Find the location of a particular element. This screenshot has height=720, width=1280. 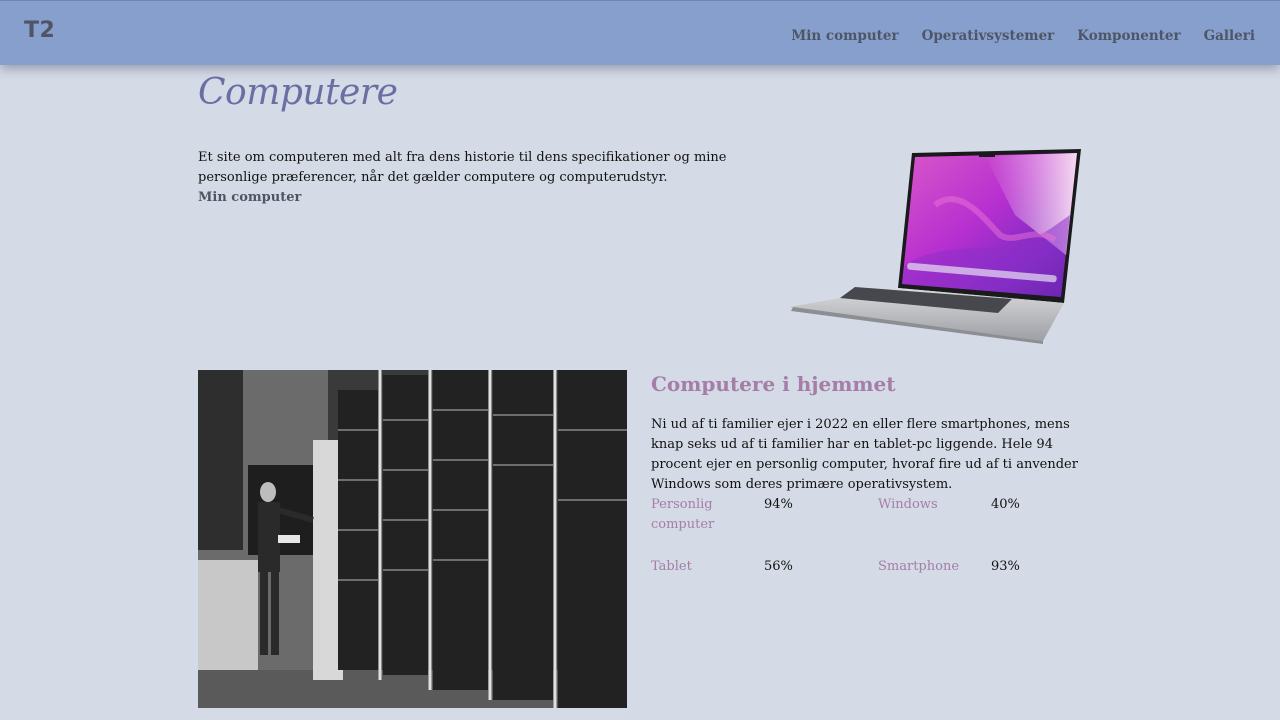

stat-value-tablet: 56% is located at coordinates (778, 566).